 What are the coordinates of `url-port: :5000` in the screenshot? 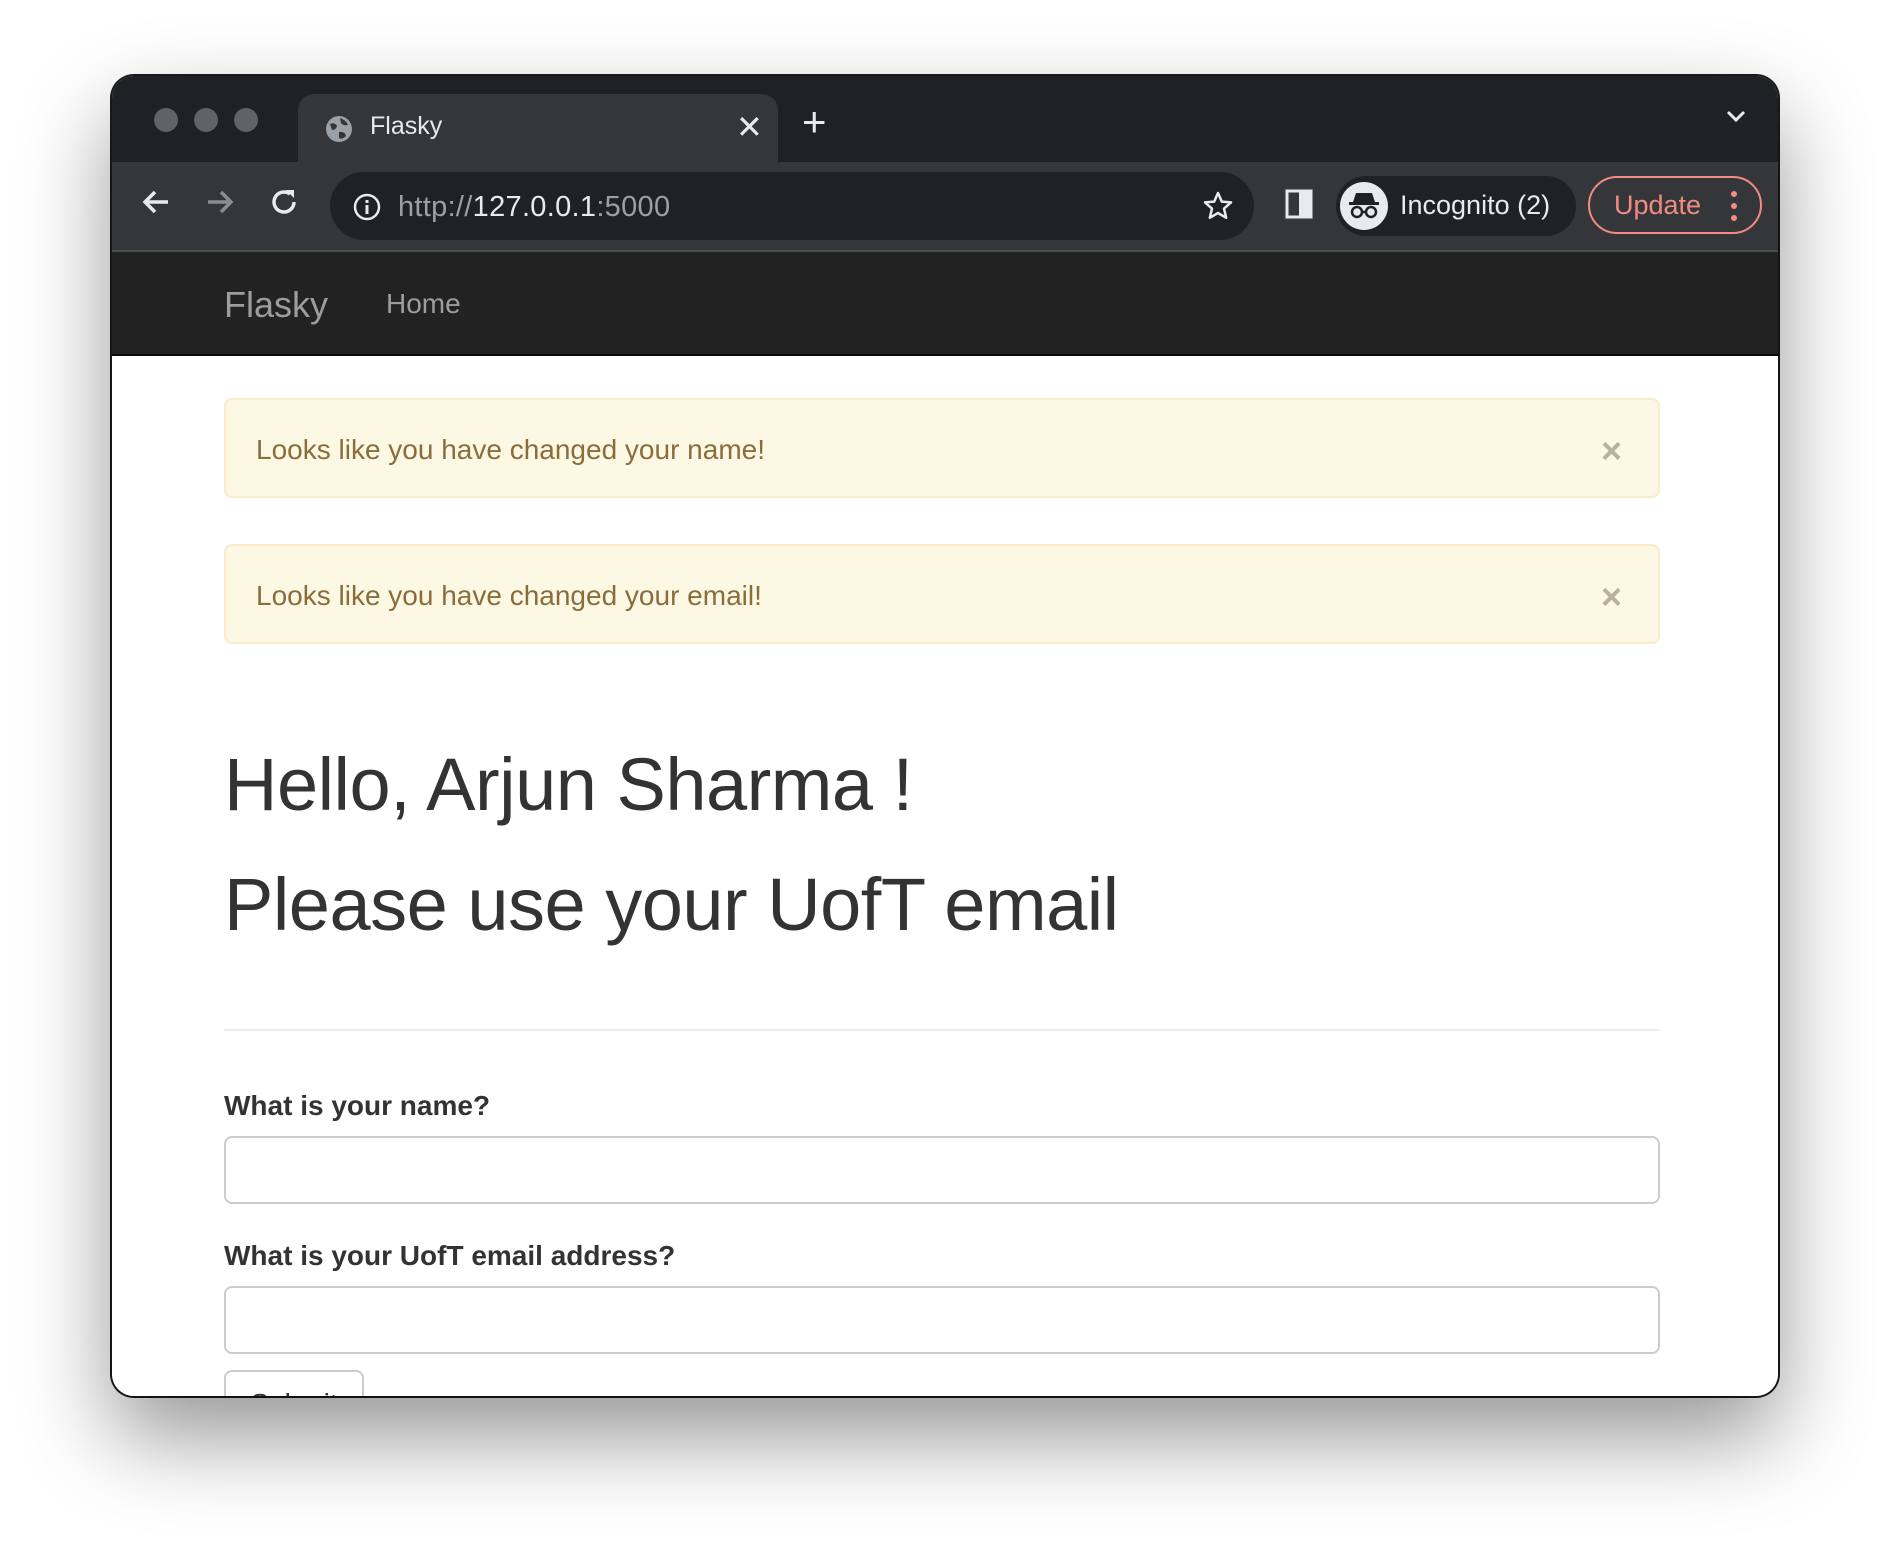 It's located at (633, 207).